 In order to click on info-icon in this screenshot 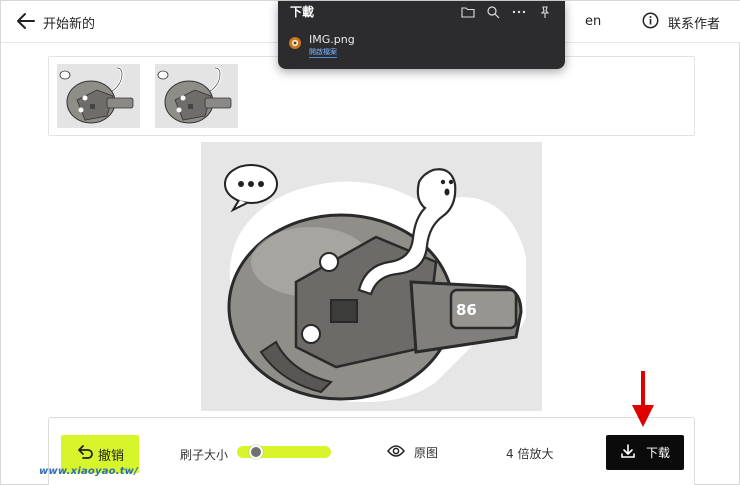, I will do `click(650, 22)`.